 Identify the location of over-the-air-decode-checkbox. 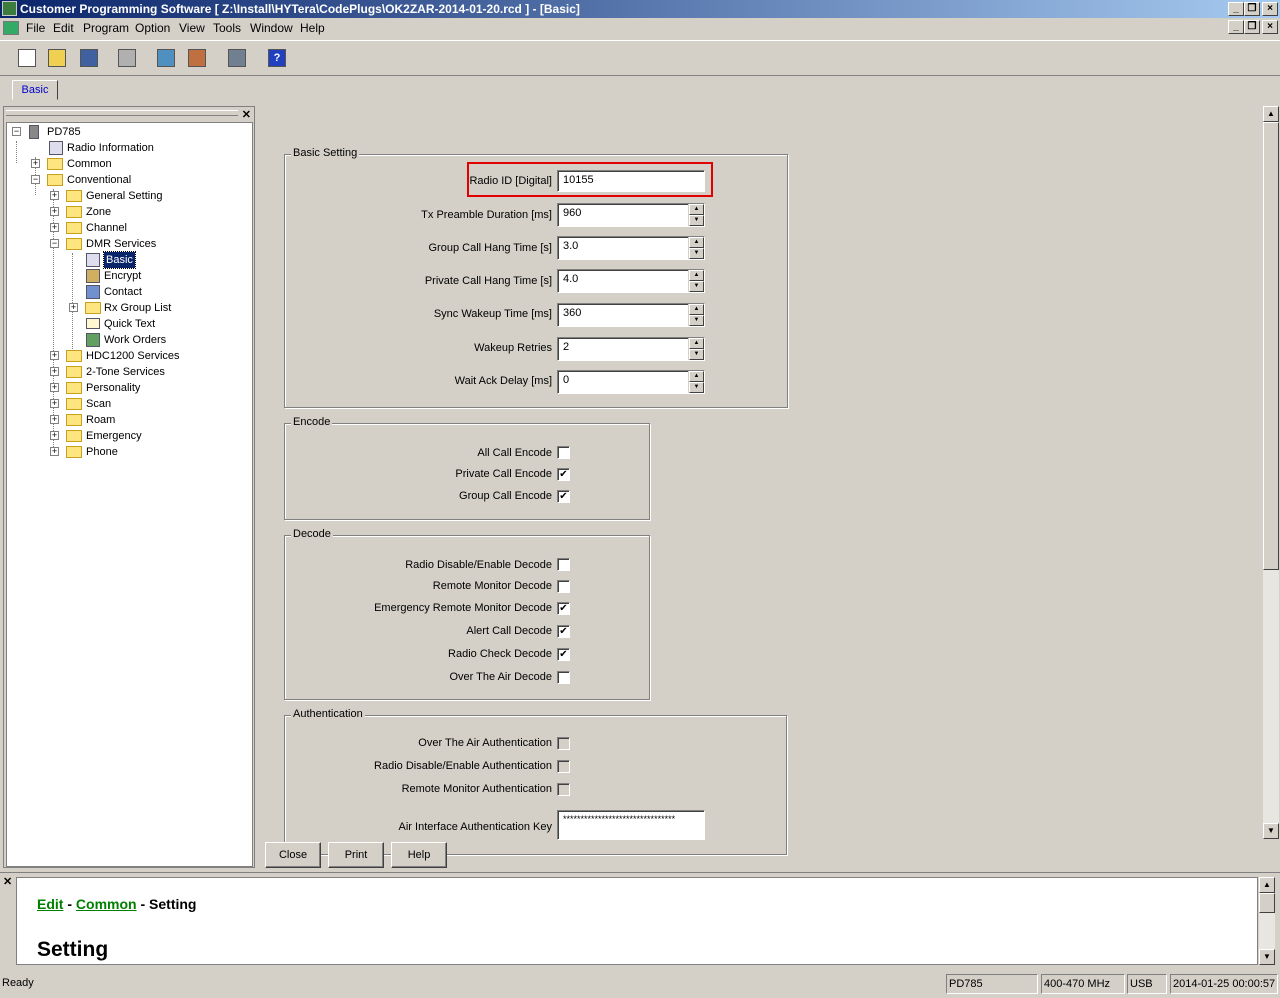
(563, 677).